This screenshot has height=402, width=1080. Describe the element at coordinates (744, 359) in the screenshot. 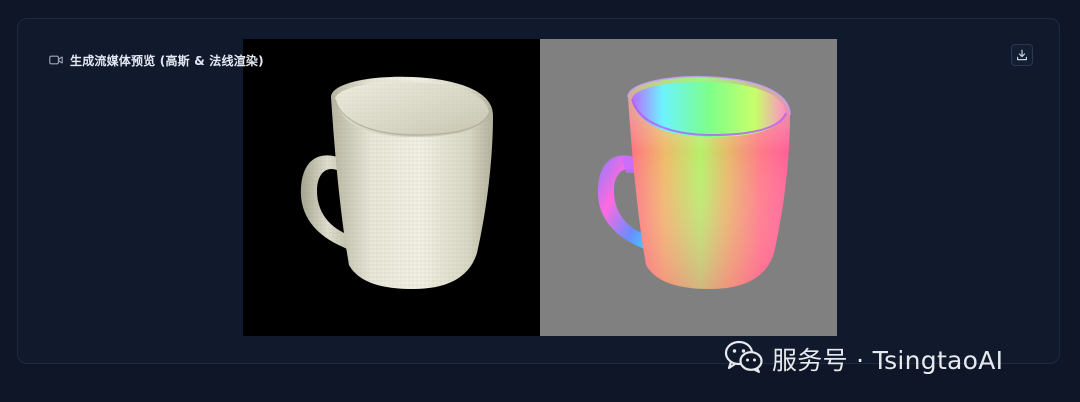

I see `wechat-icon` at that location.